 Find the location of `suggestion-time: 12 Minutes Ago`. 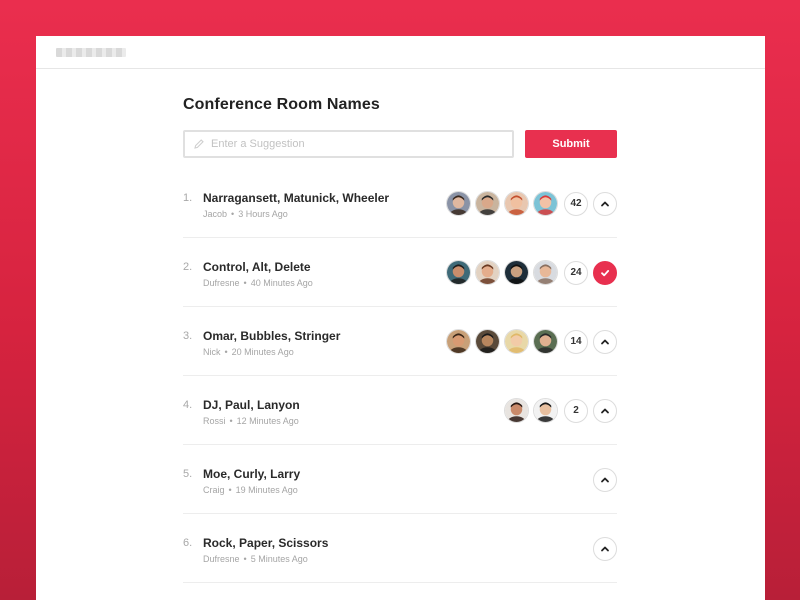

suggestion-time: 12 Minutes Ago is located at coordinates (267, 421).